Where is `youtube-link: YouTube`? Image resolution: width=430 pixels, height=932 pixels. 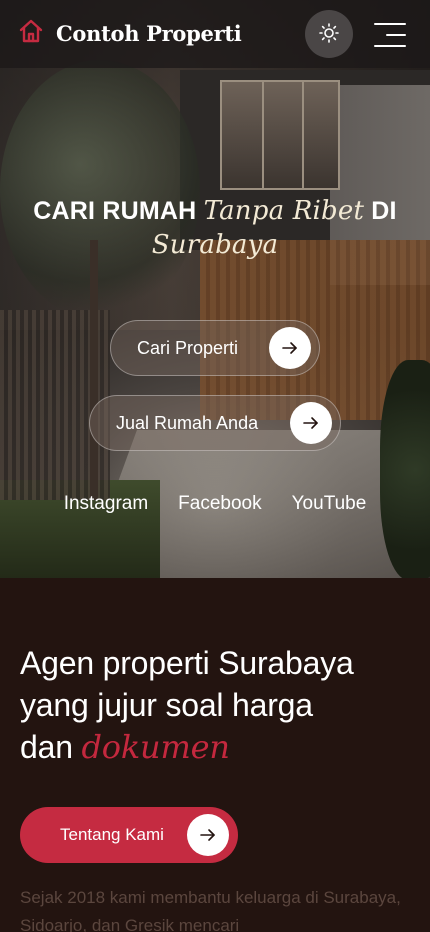 youtube-link: YouTube is located at coordinates (329, 504).